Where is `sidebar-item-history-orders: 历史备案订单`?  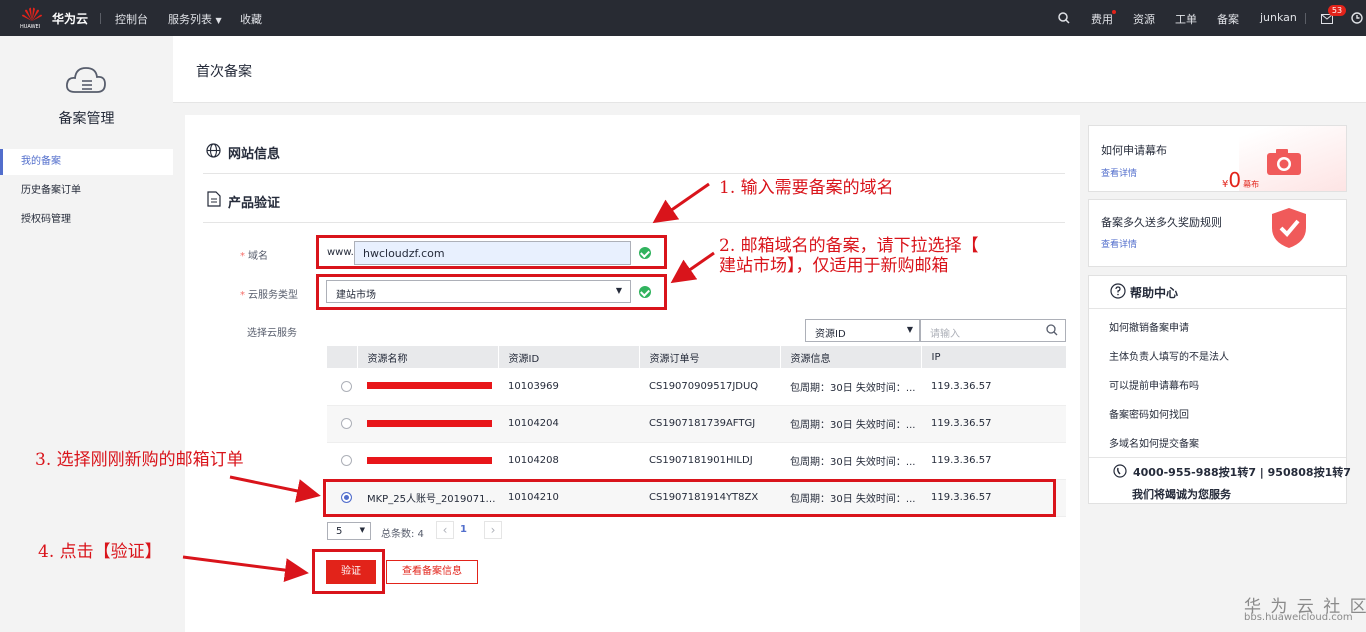
sidebar-item-history-orders: 历史备案订单 is located at coordinates (86, 191).